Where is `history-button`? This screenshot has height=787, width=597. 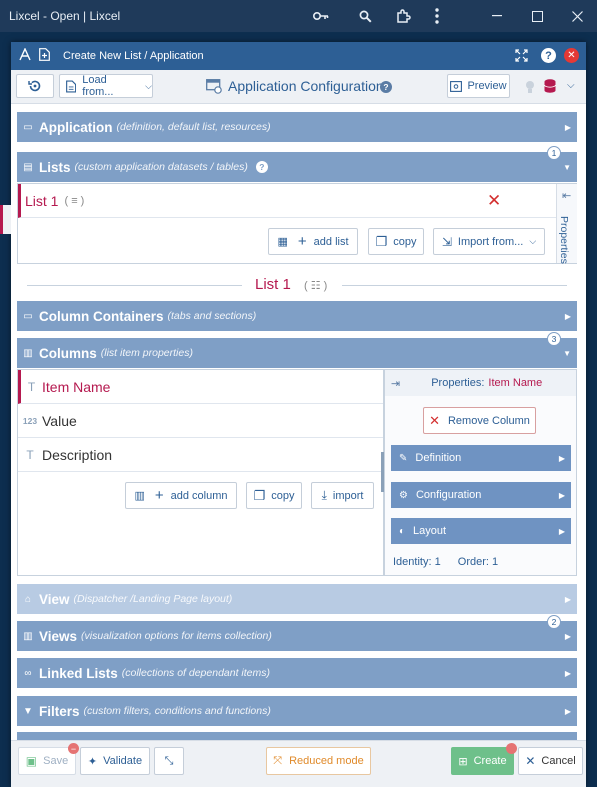
history-button is located at coordinates (35, 86).